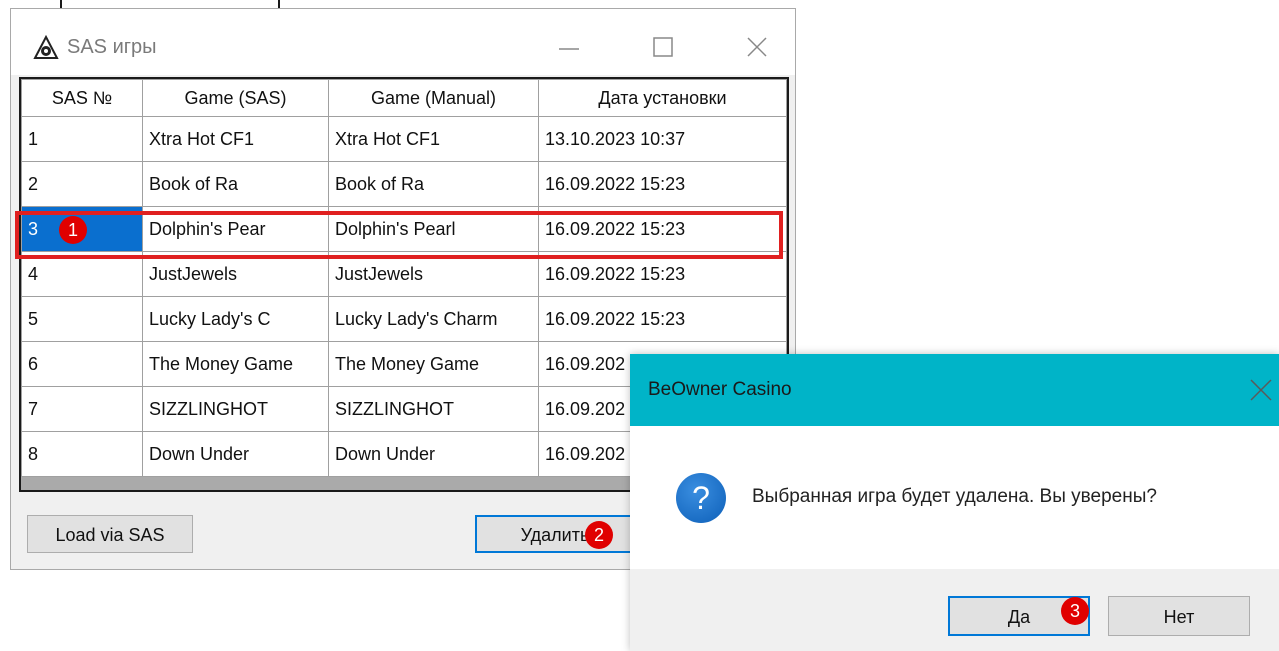  I want to click on dialog-titlebar: BeOwner Casino, so click(954, 390).